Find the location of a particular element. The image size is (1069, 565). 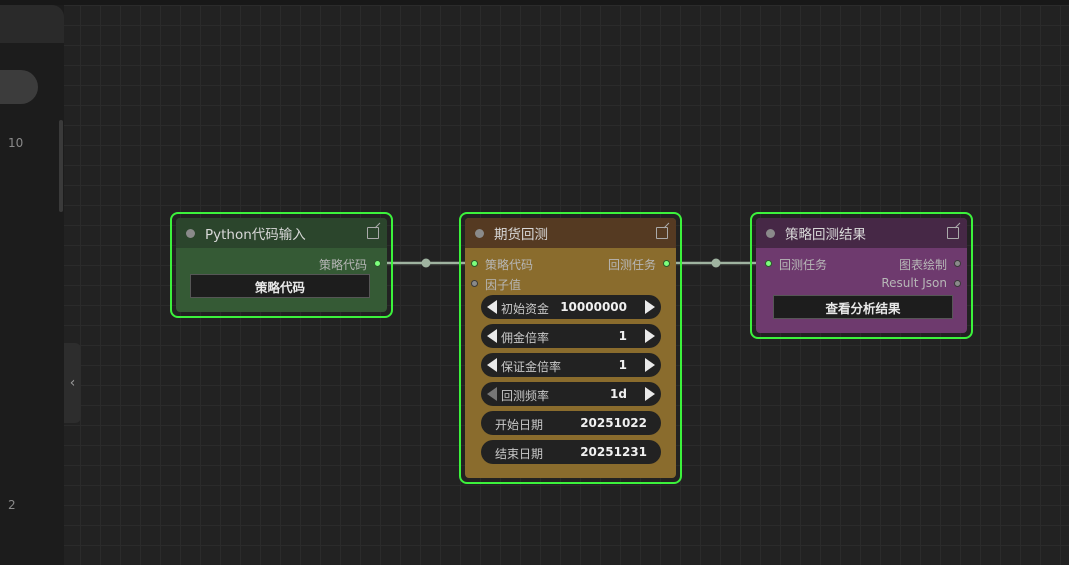

node-title-bar: 期货回测 is located at coordinates (570, 233).